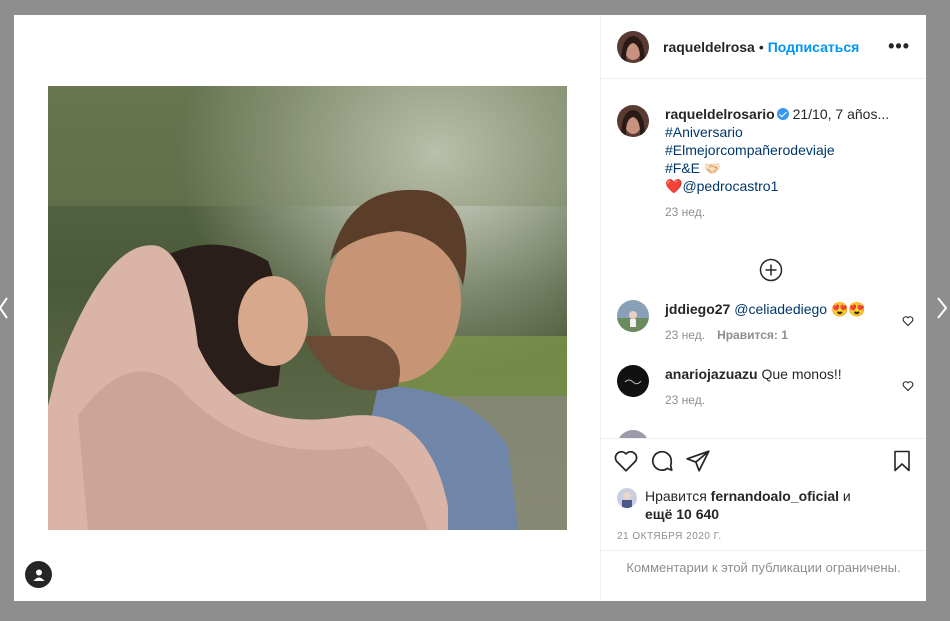 Image resolution: width=950 pixels, height=621 pixels. What do you see at coordinates (763, 536) in the screenshot?
I see `post-date: 21 ОКТЯБРЯ 2020 Г.` at bounding box center [763, 536].